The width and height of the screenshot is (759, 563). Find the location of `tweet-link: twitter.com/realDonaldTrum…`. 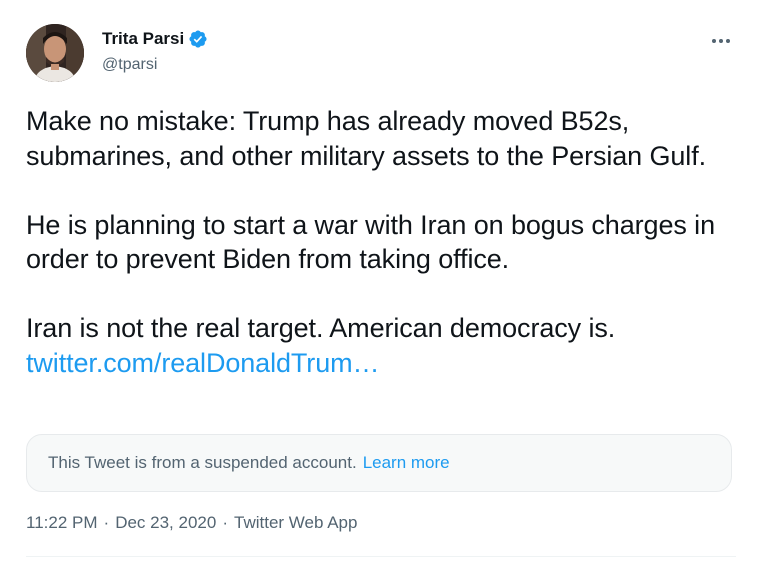

tweet-link: twitter.com/realDonaldTrum… is located at coordinates (203, 363).